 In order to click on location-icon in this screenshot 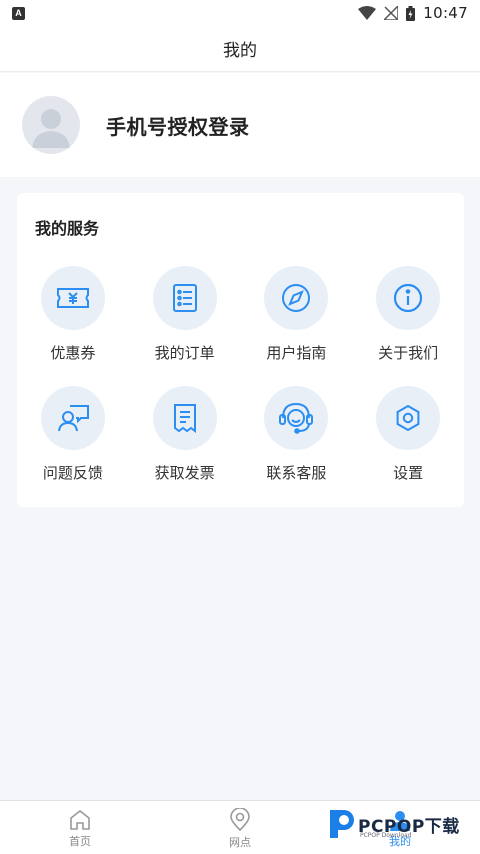, I will do `click(240, 819)`.